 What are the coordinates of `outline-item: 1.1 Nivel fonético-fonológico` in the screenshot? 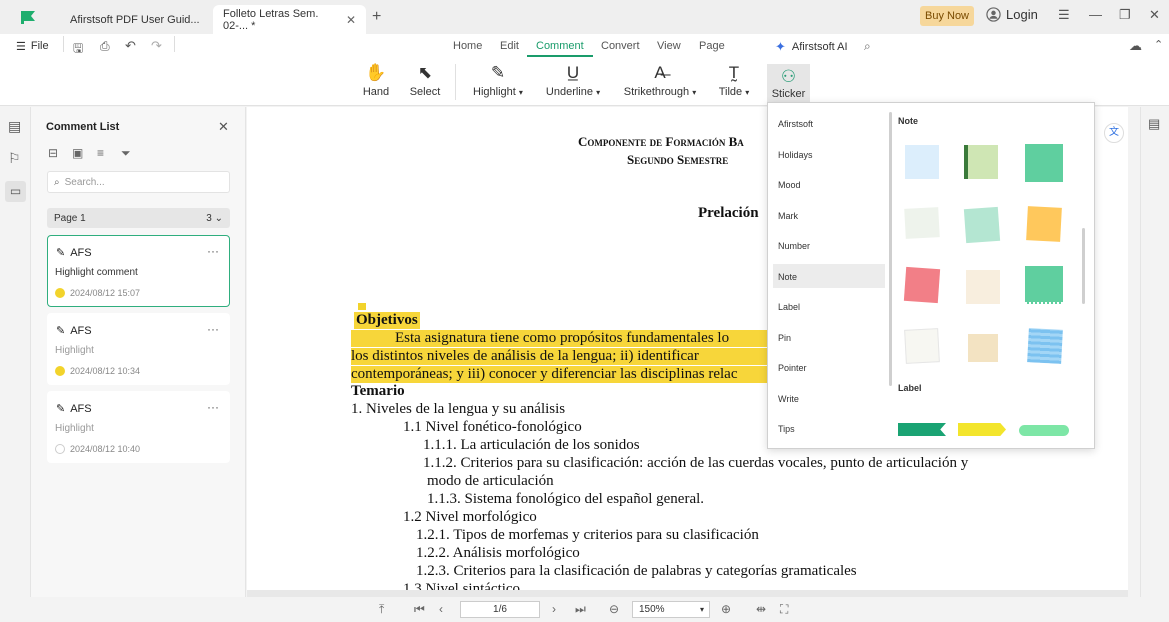 It's located at (492, 427).